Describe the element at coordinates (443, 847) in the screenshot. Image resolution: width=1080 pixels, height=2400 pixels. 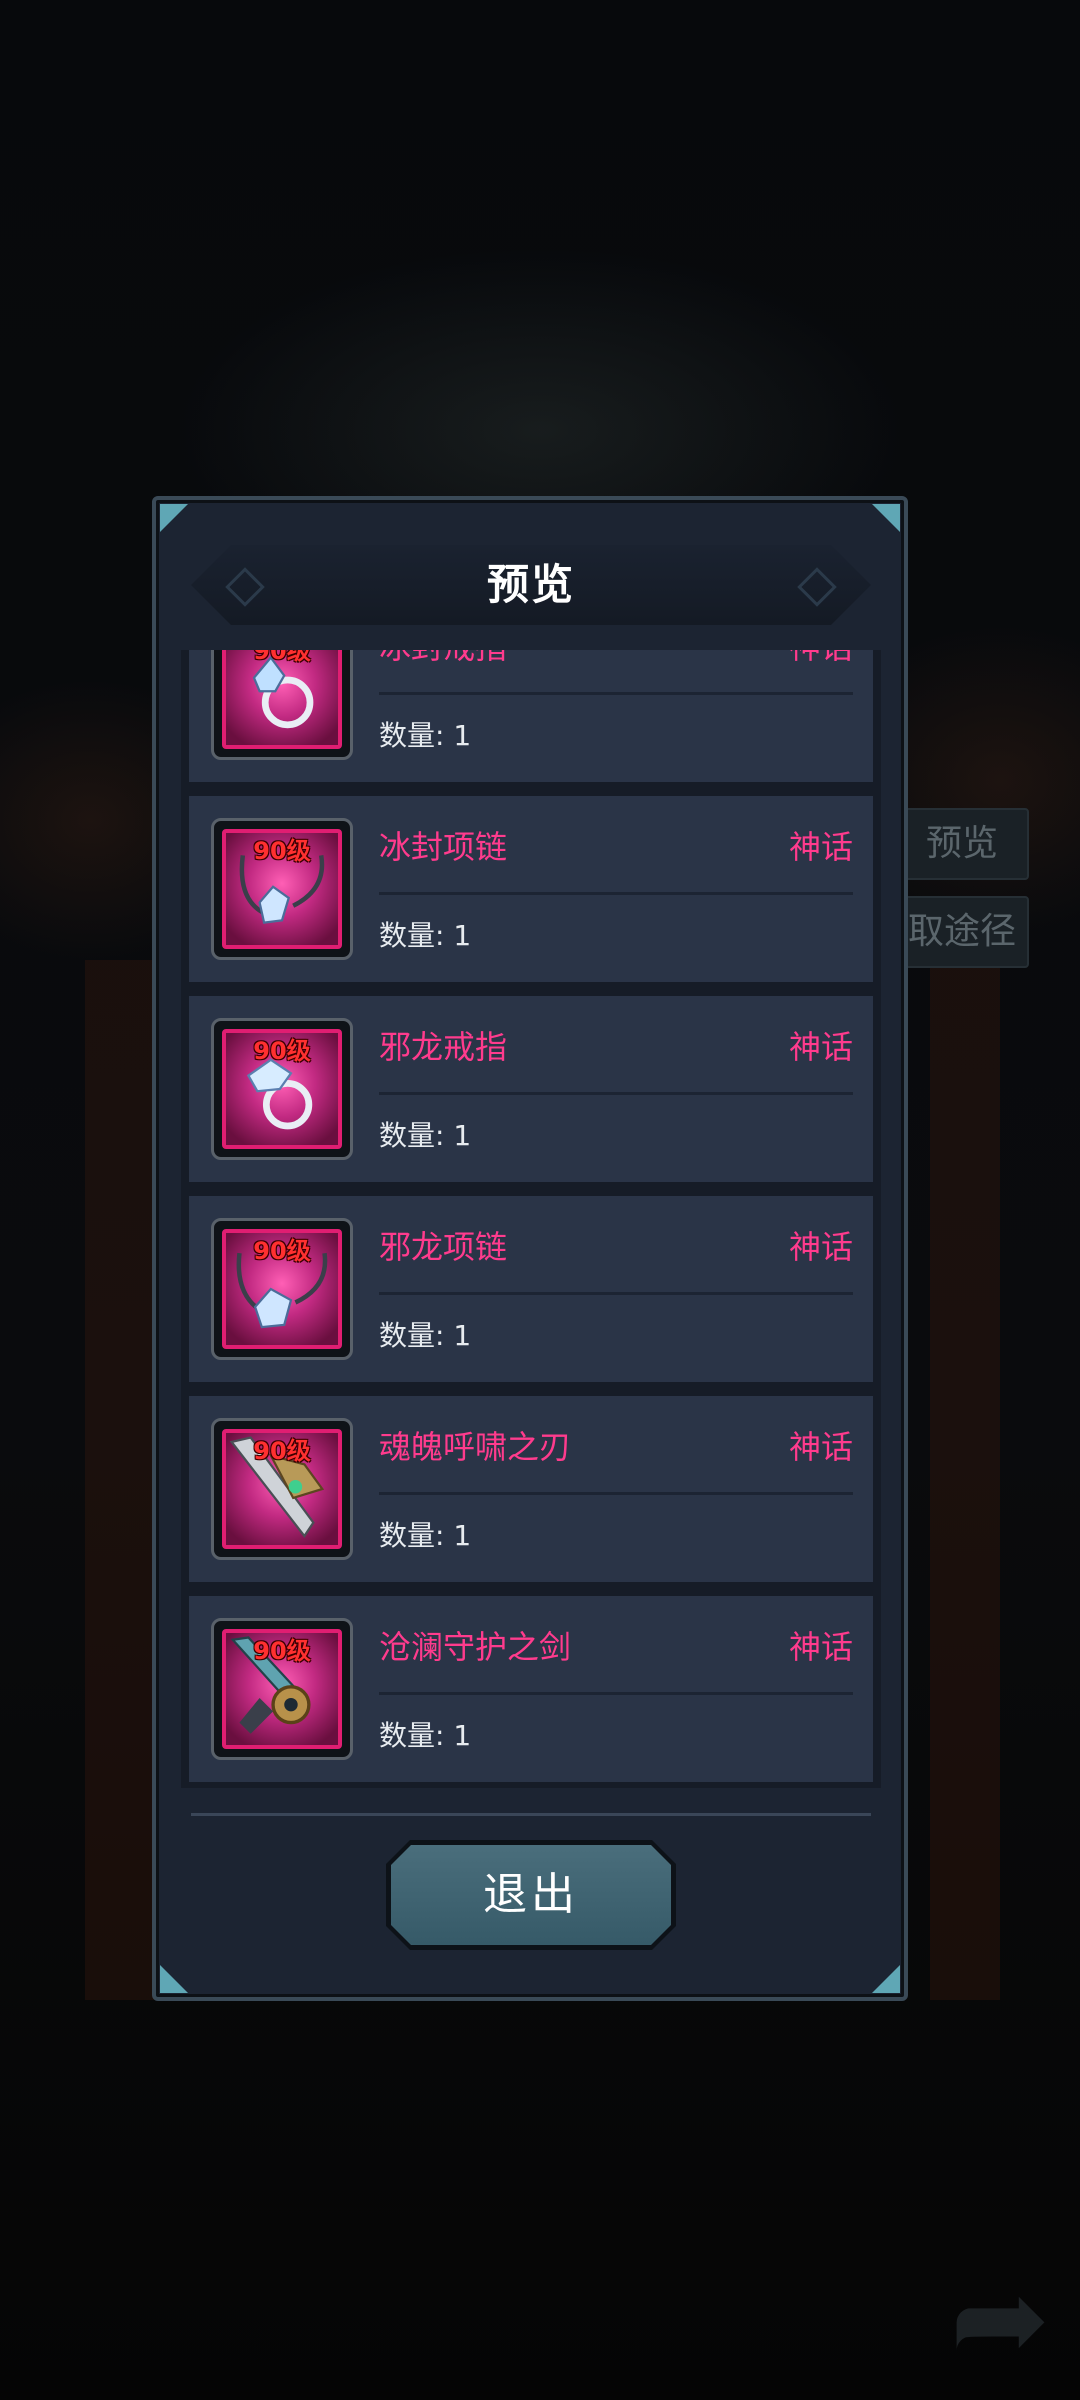
I see `item-name: 冰封项链` at that location.